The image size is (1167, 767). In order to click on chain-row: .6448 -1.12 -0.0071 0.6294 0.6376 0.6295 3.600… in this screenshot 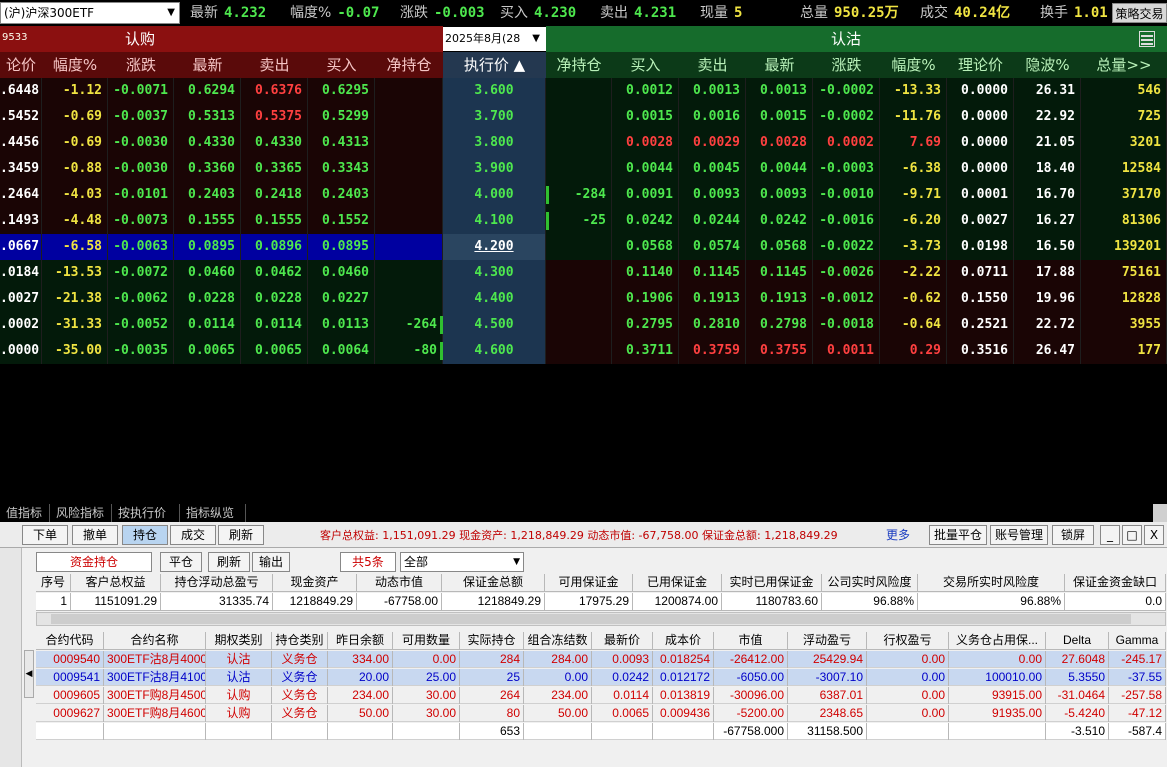, I will do `click(583, 91)`.